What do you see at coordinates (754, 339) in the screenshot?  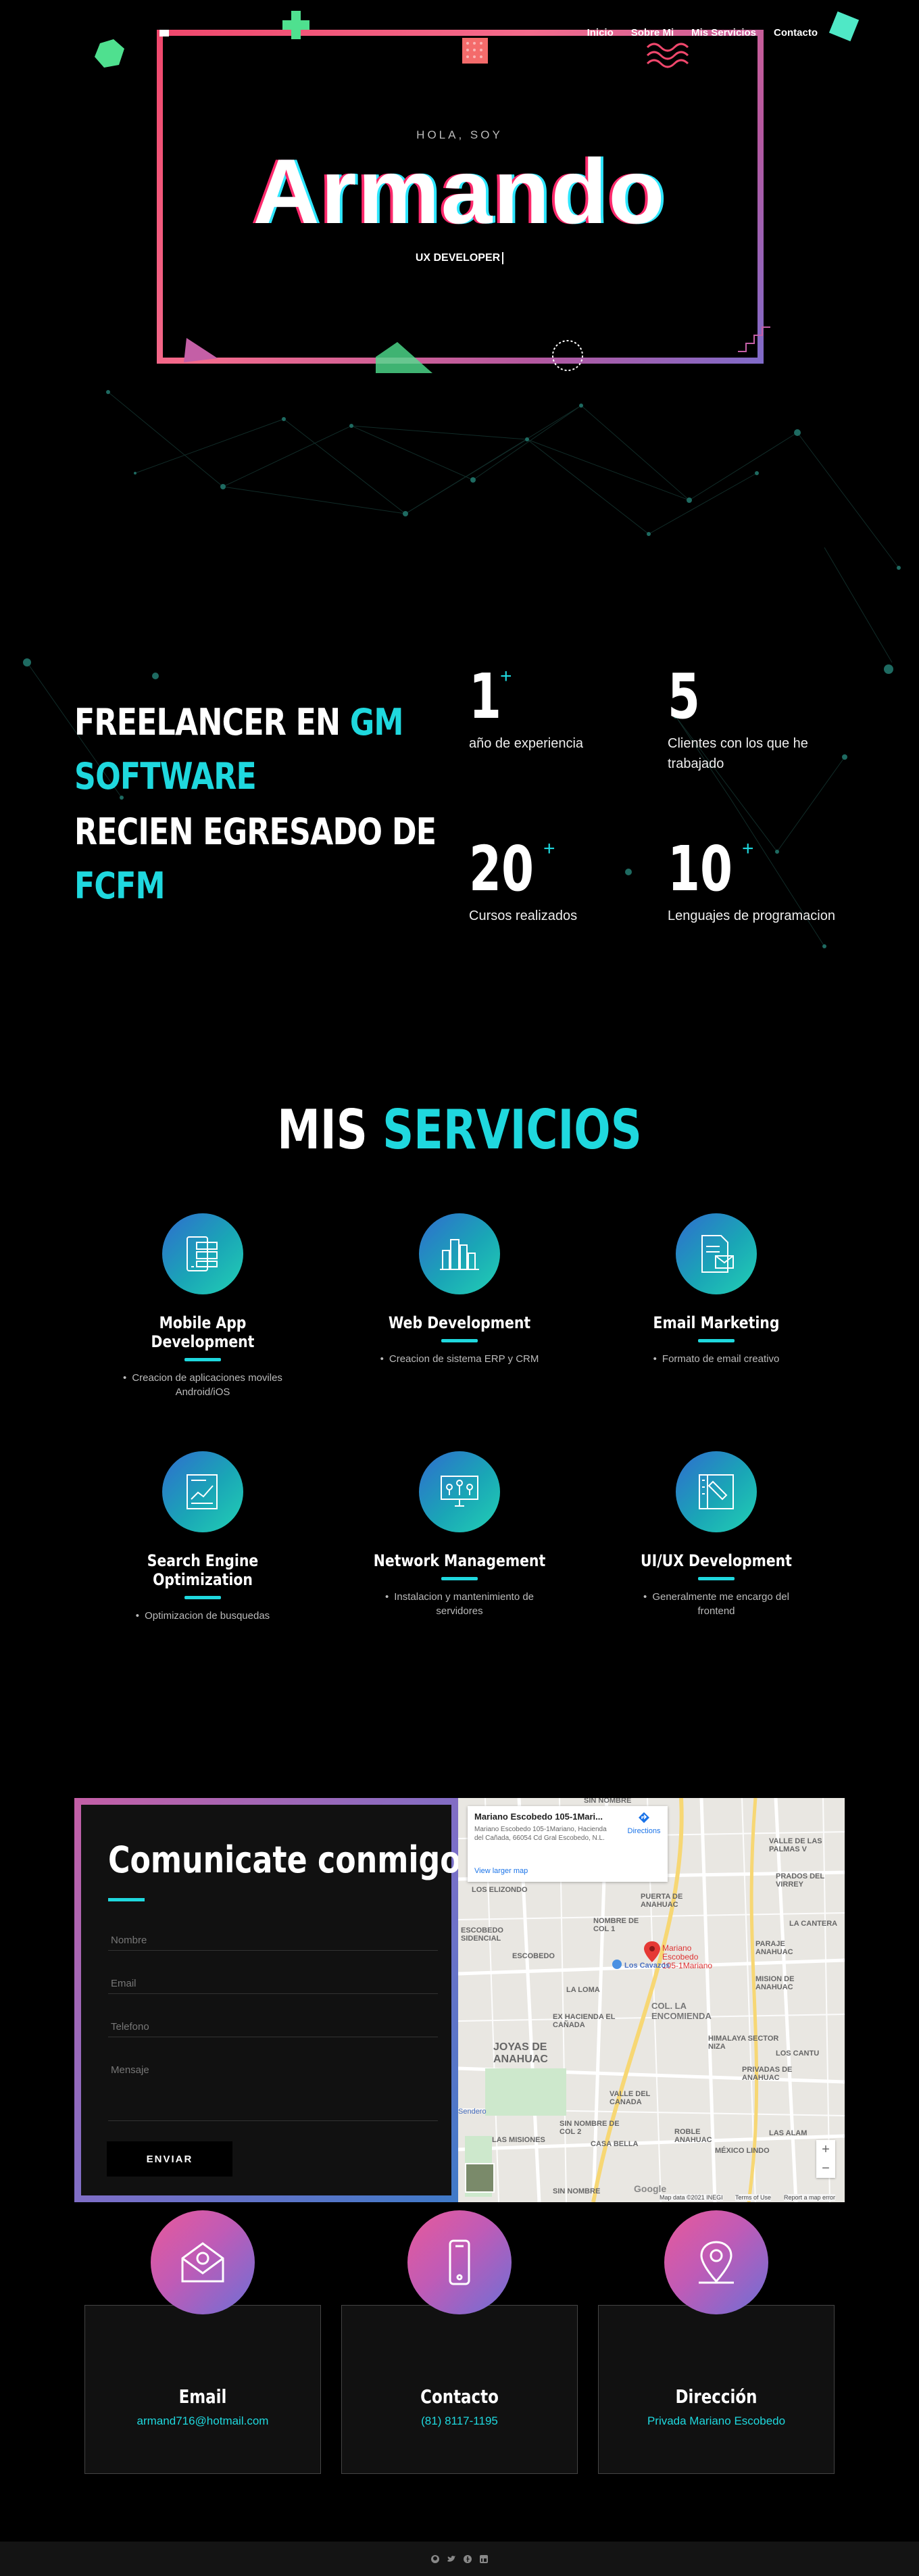 I see `steps-shape` at bounding box center [754, 339].